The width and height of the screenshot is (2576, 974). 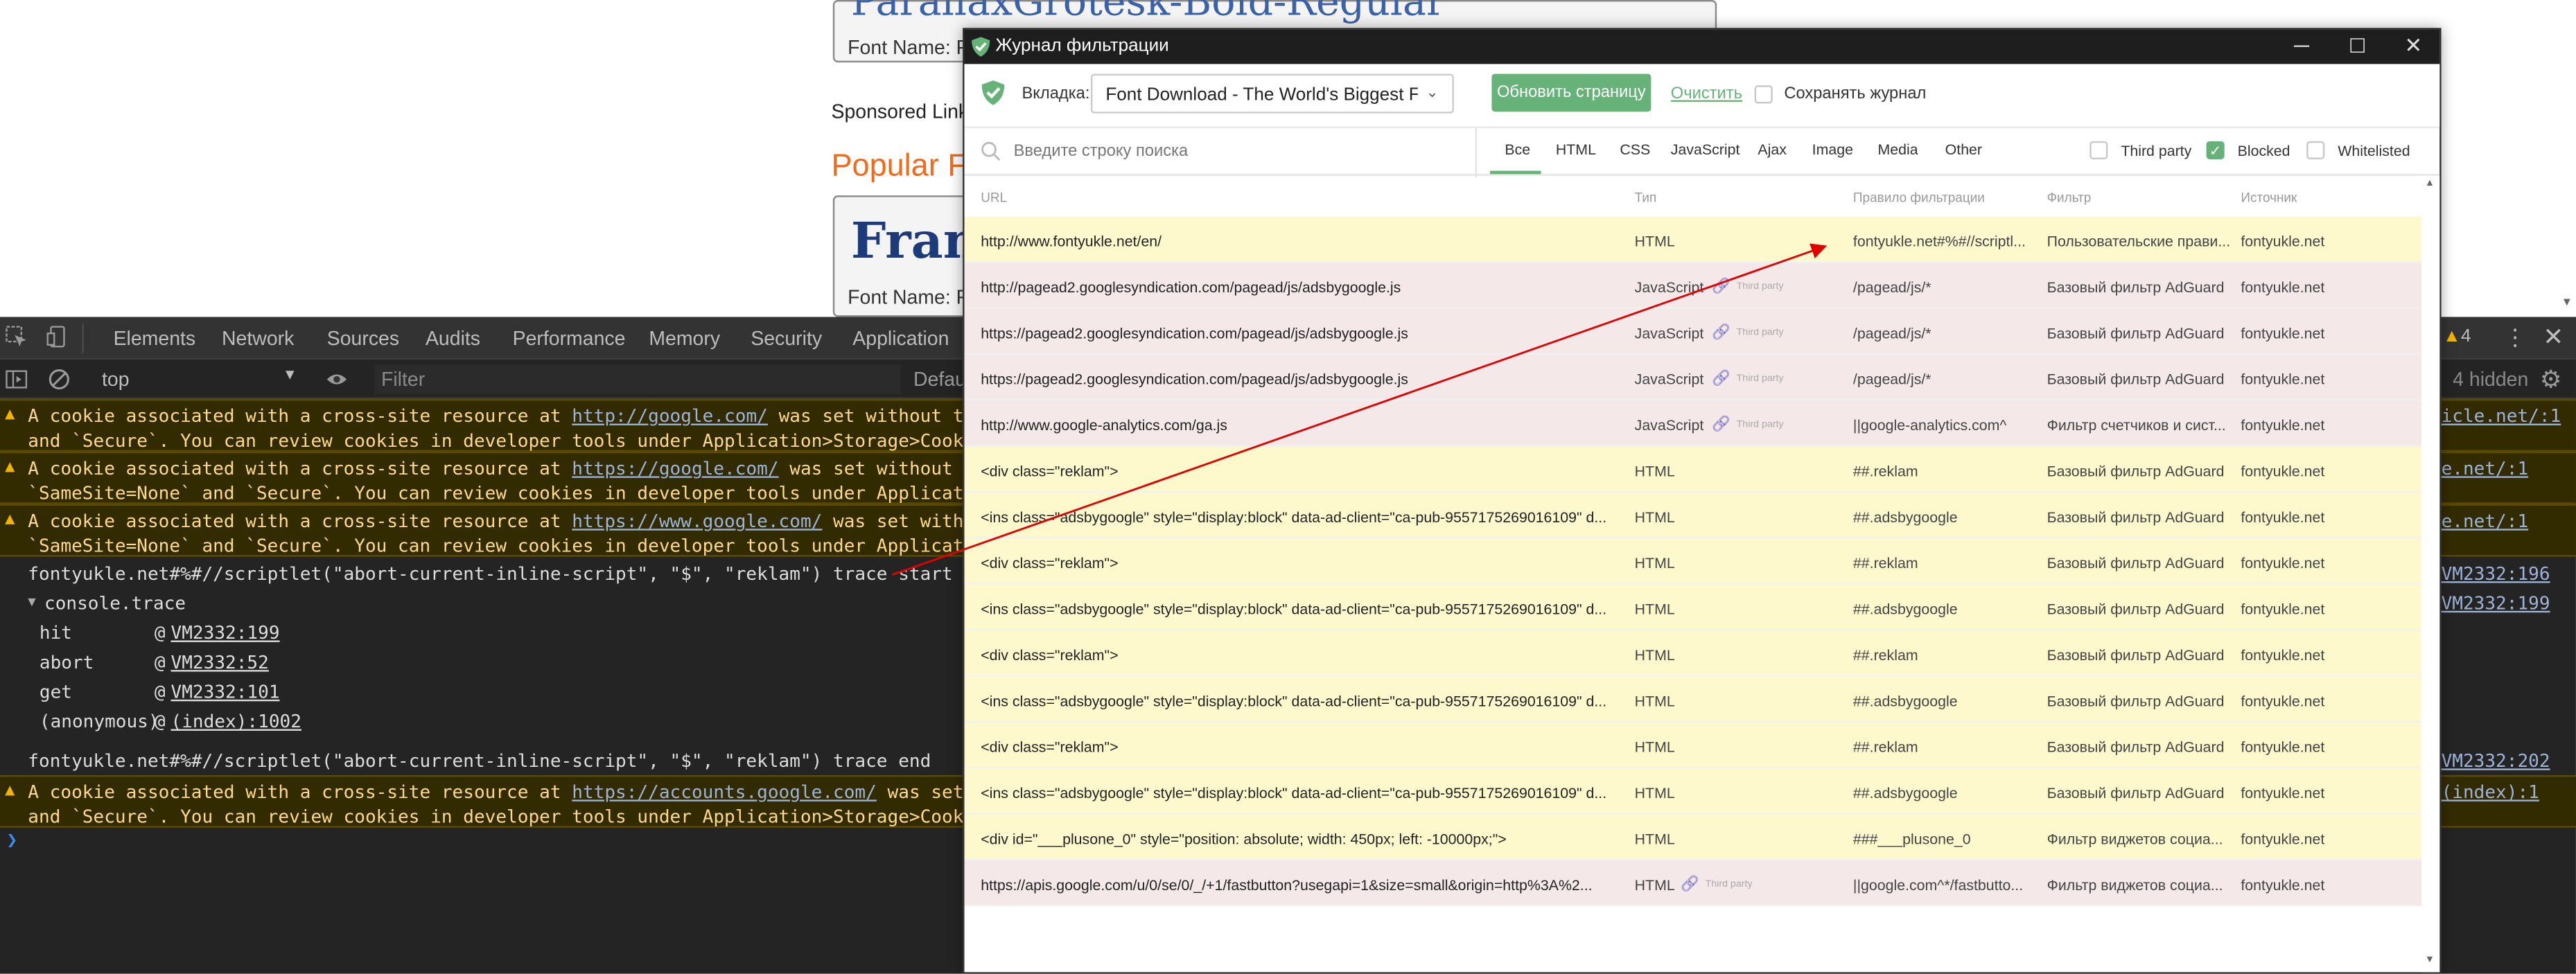 I want to click on filter-tab-html: HTML, so click(x=1576, y=149).